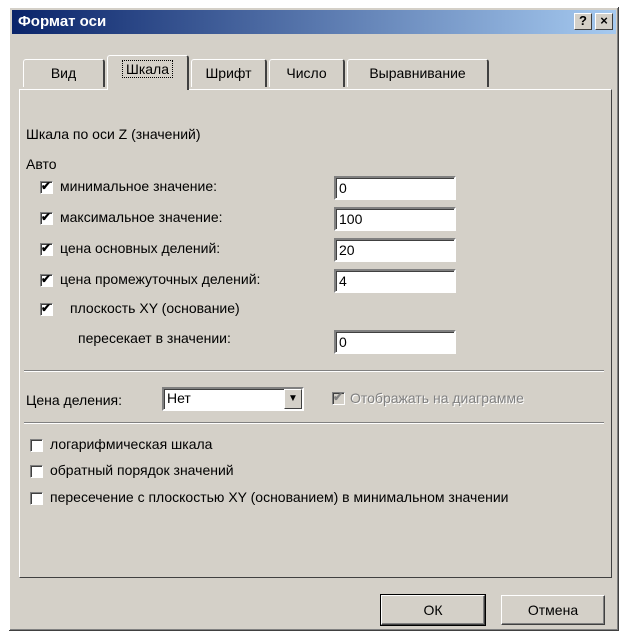 This screenshot has width=625, height=637. Describe the element at coordinates (437, 398) in the screenshot. I see `show-on-chart-label: Отображать на диаграмме` at that location.